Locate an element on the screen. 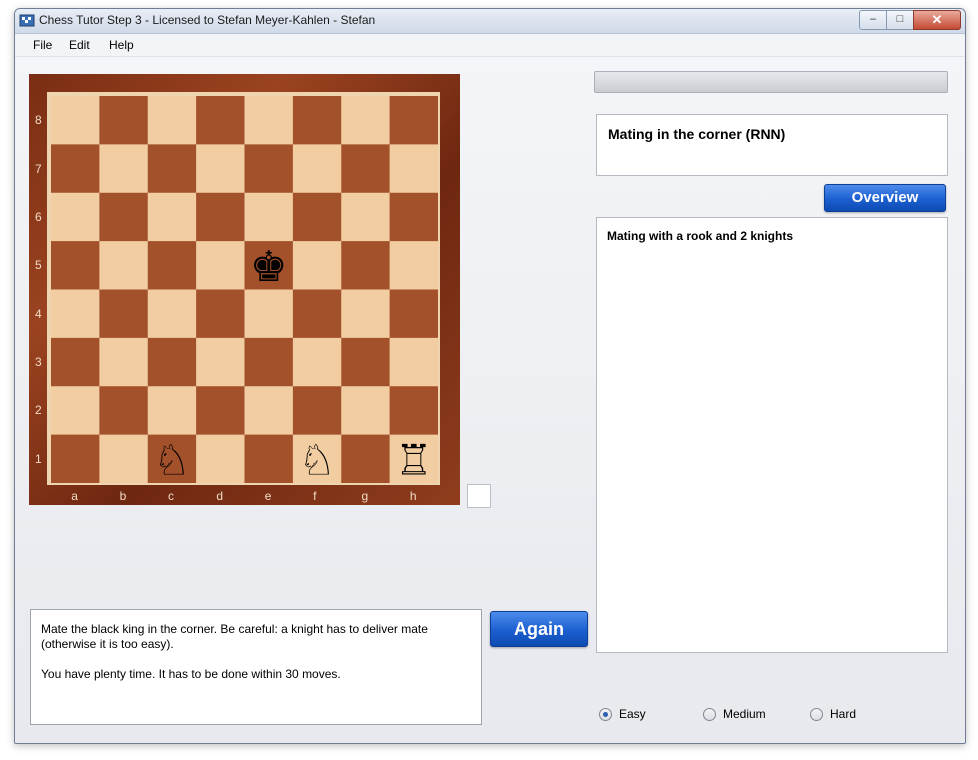 The image size is (978, 760). menu-file: File is located at coordinates (42, 45).